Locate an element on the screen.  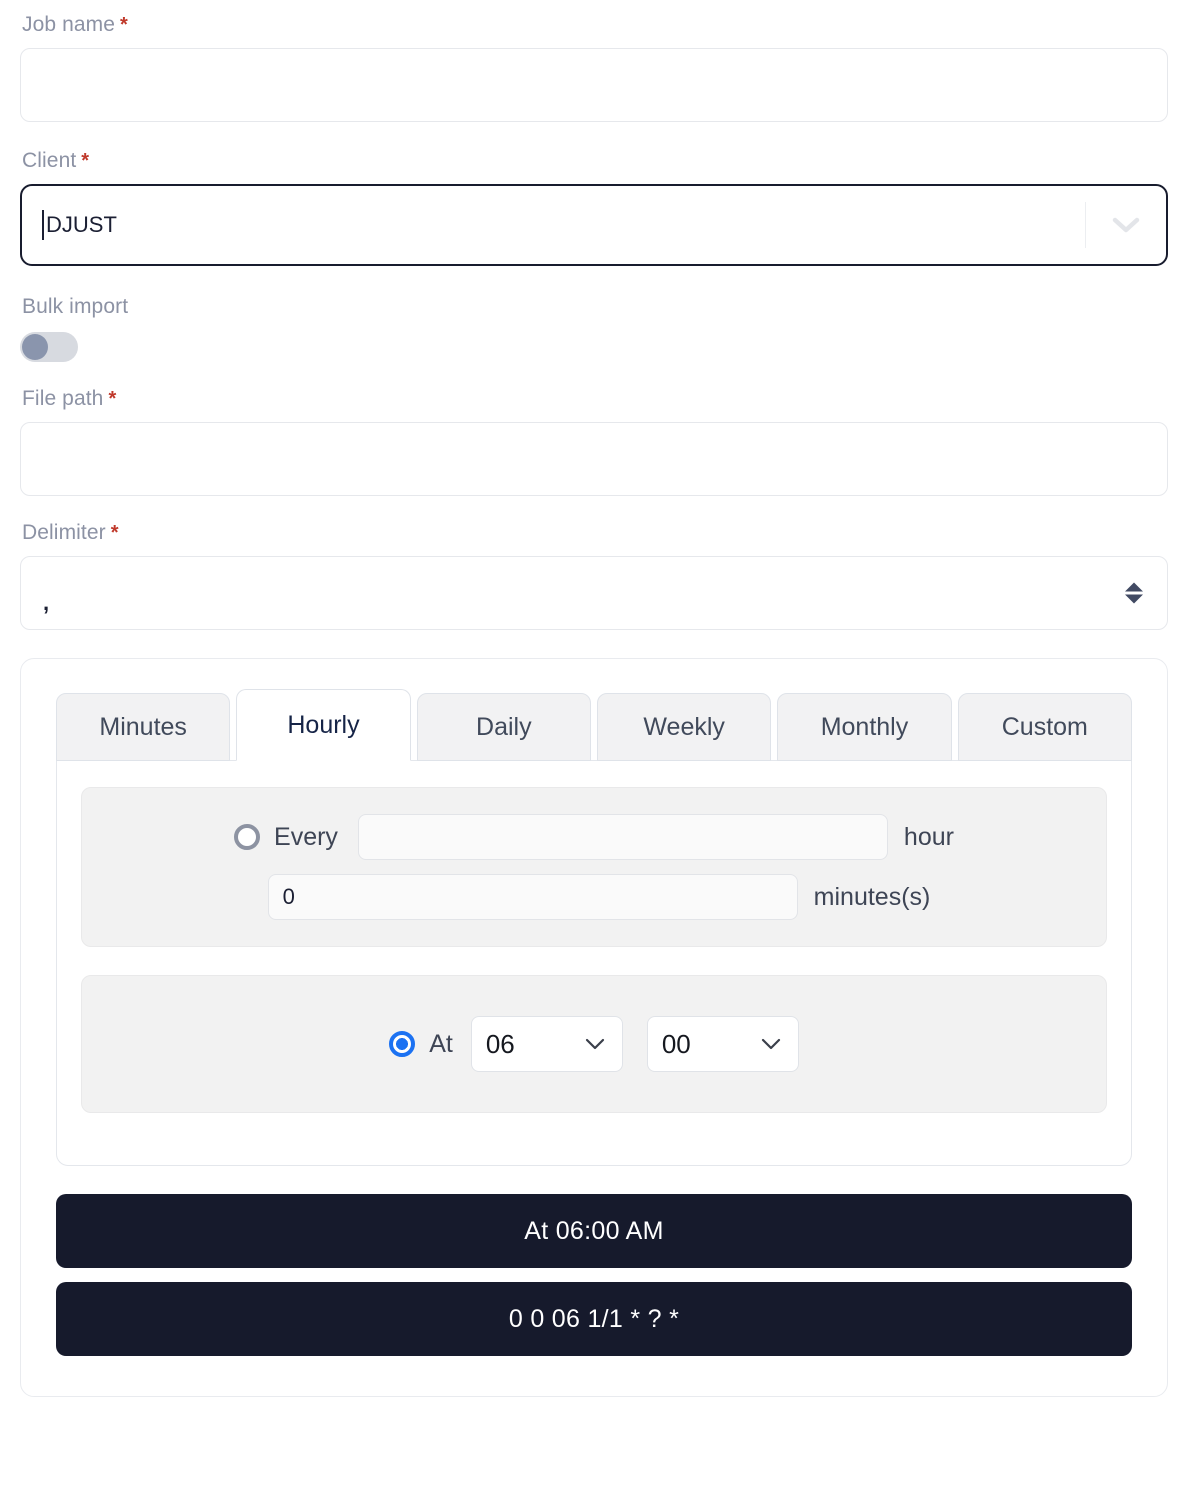
tab-minutes: Minutes is located at coordinates (143, 727).